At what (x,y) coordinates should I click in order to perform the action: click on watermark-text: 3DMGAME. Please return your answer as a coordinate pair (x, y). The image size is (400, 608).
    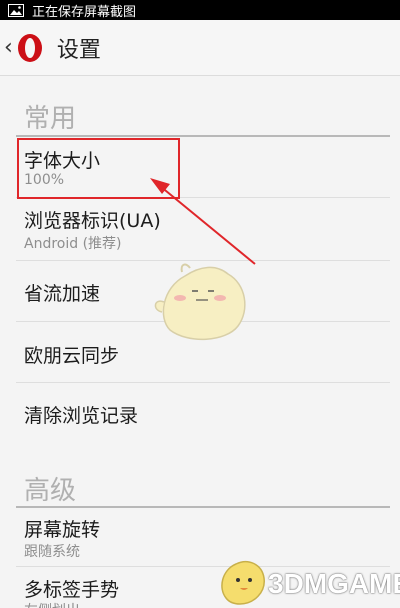
    Looking at the image, I should click on (334, 583).